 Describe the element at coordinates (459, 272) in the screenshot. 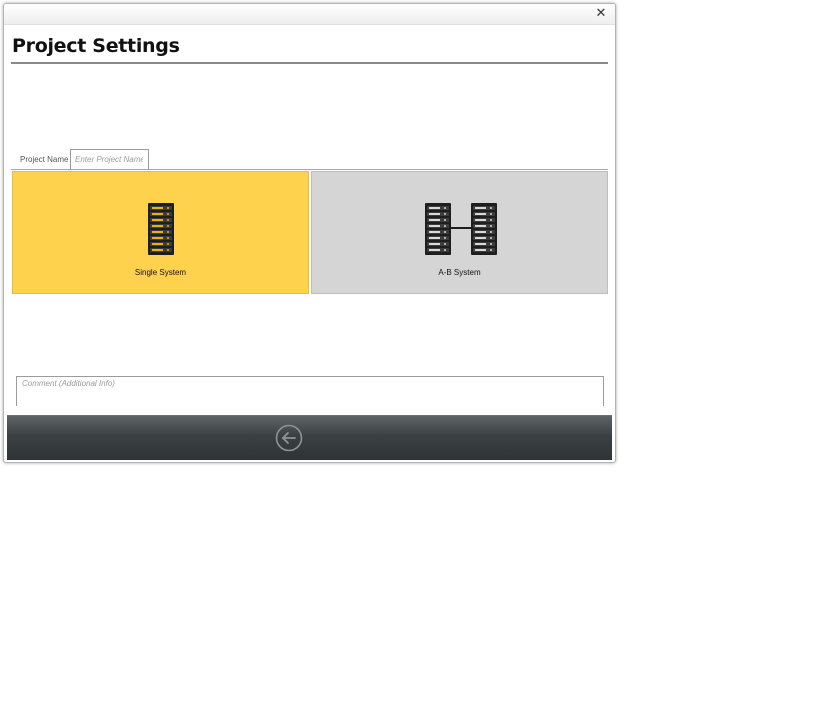

I see `ab-system-label: A-B System` at that location.